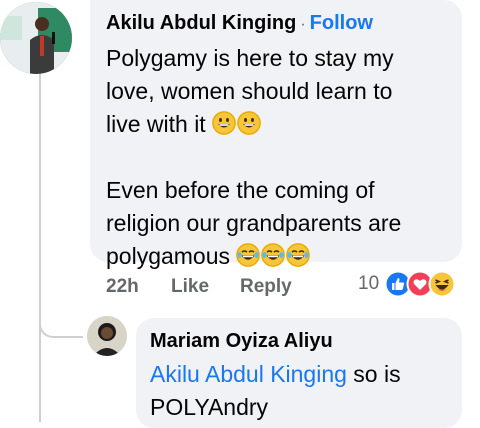 The height and width of the screenshot is (428, 480). I want to click on reply-author: Mariam Oyiza Aliyu, so click(241, 341).